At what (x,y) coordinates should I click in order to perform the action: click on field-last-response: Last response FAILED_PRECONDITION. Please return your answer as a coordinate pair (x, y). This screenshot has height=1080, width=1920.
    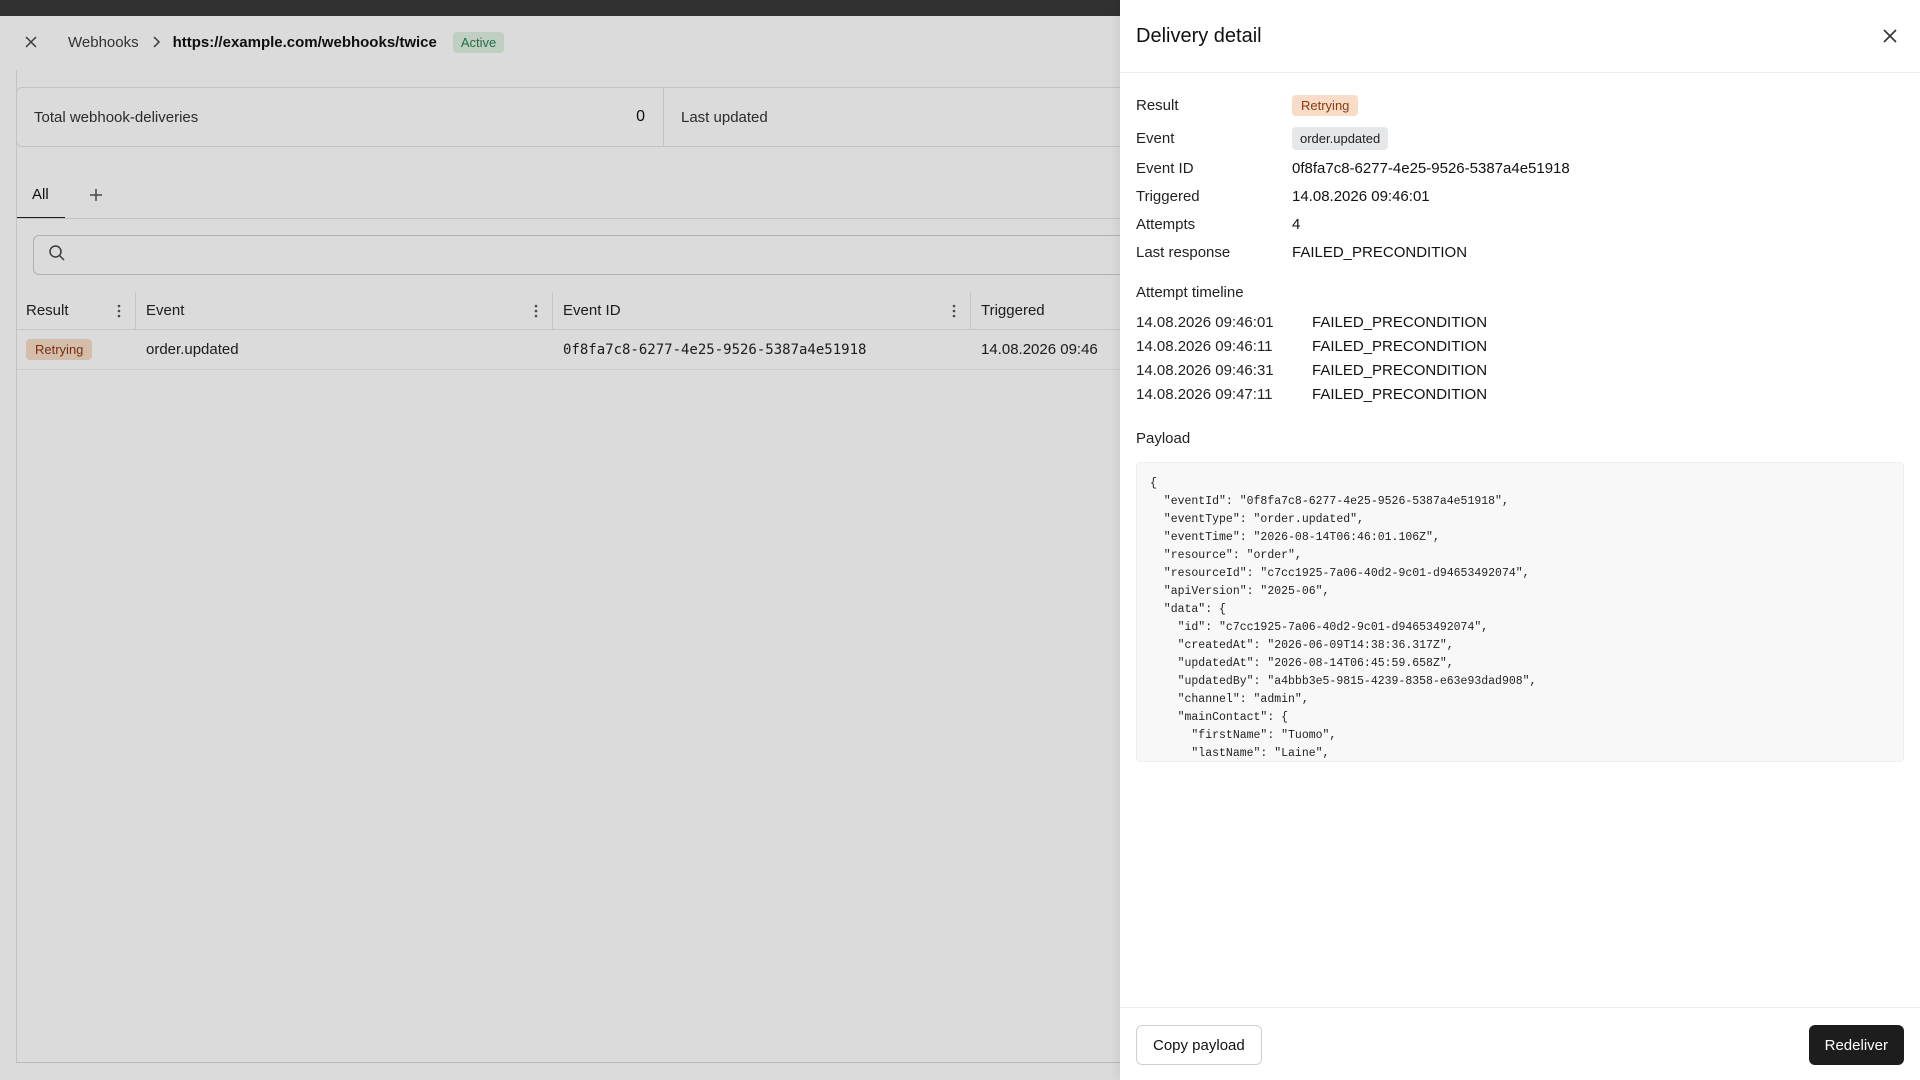
    Looking at the image, I should click on (1353, 252).